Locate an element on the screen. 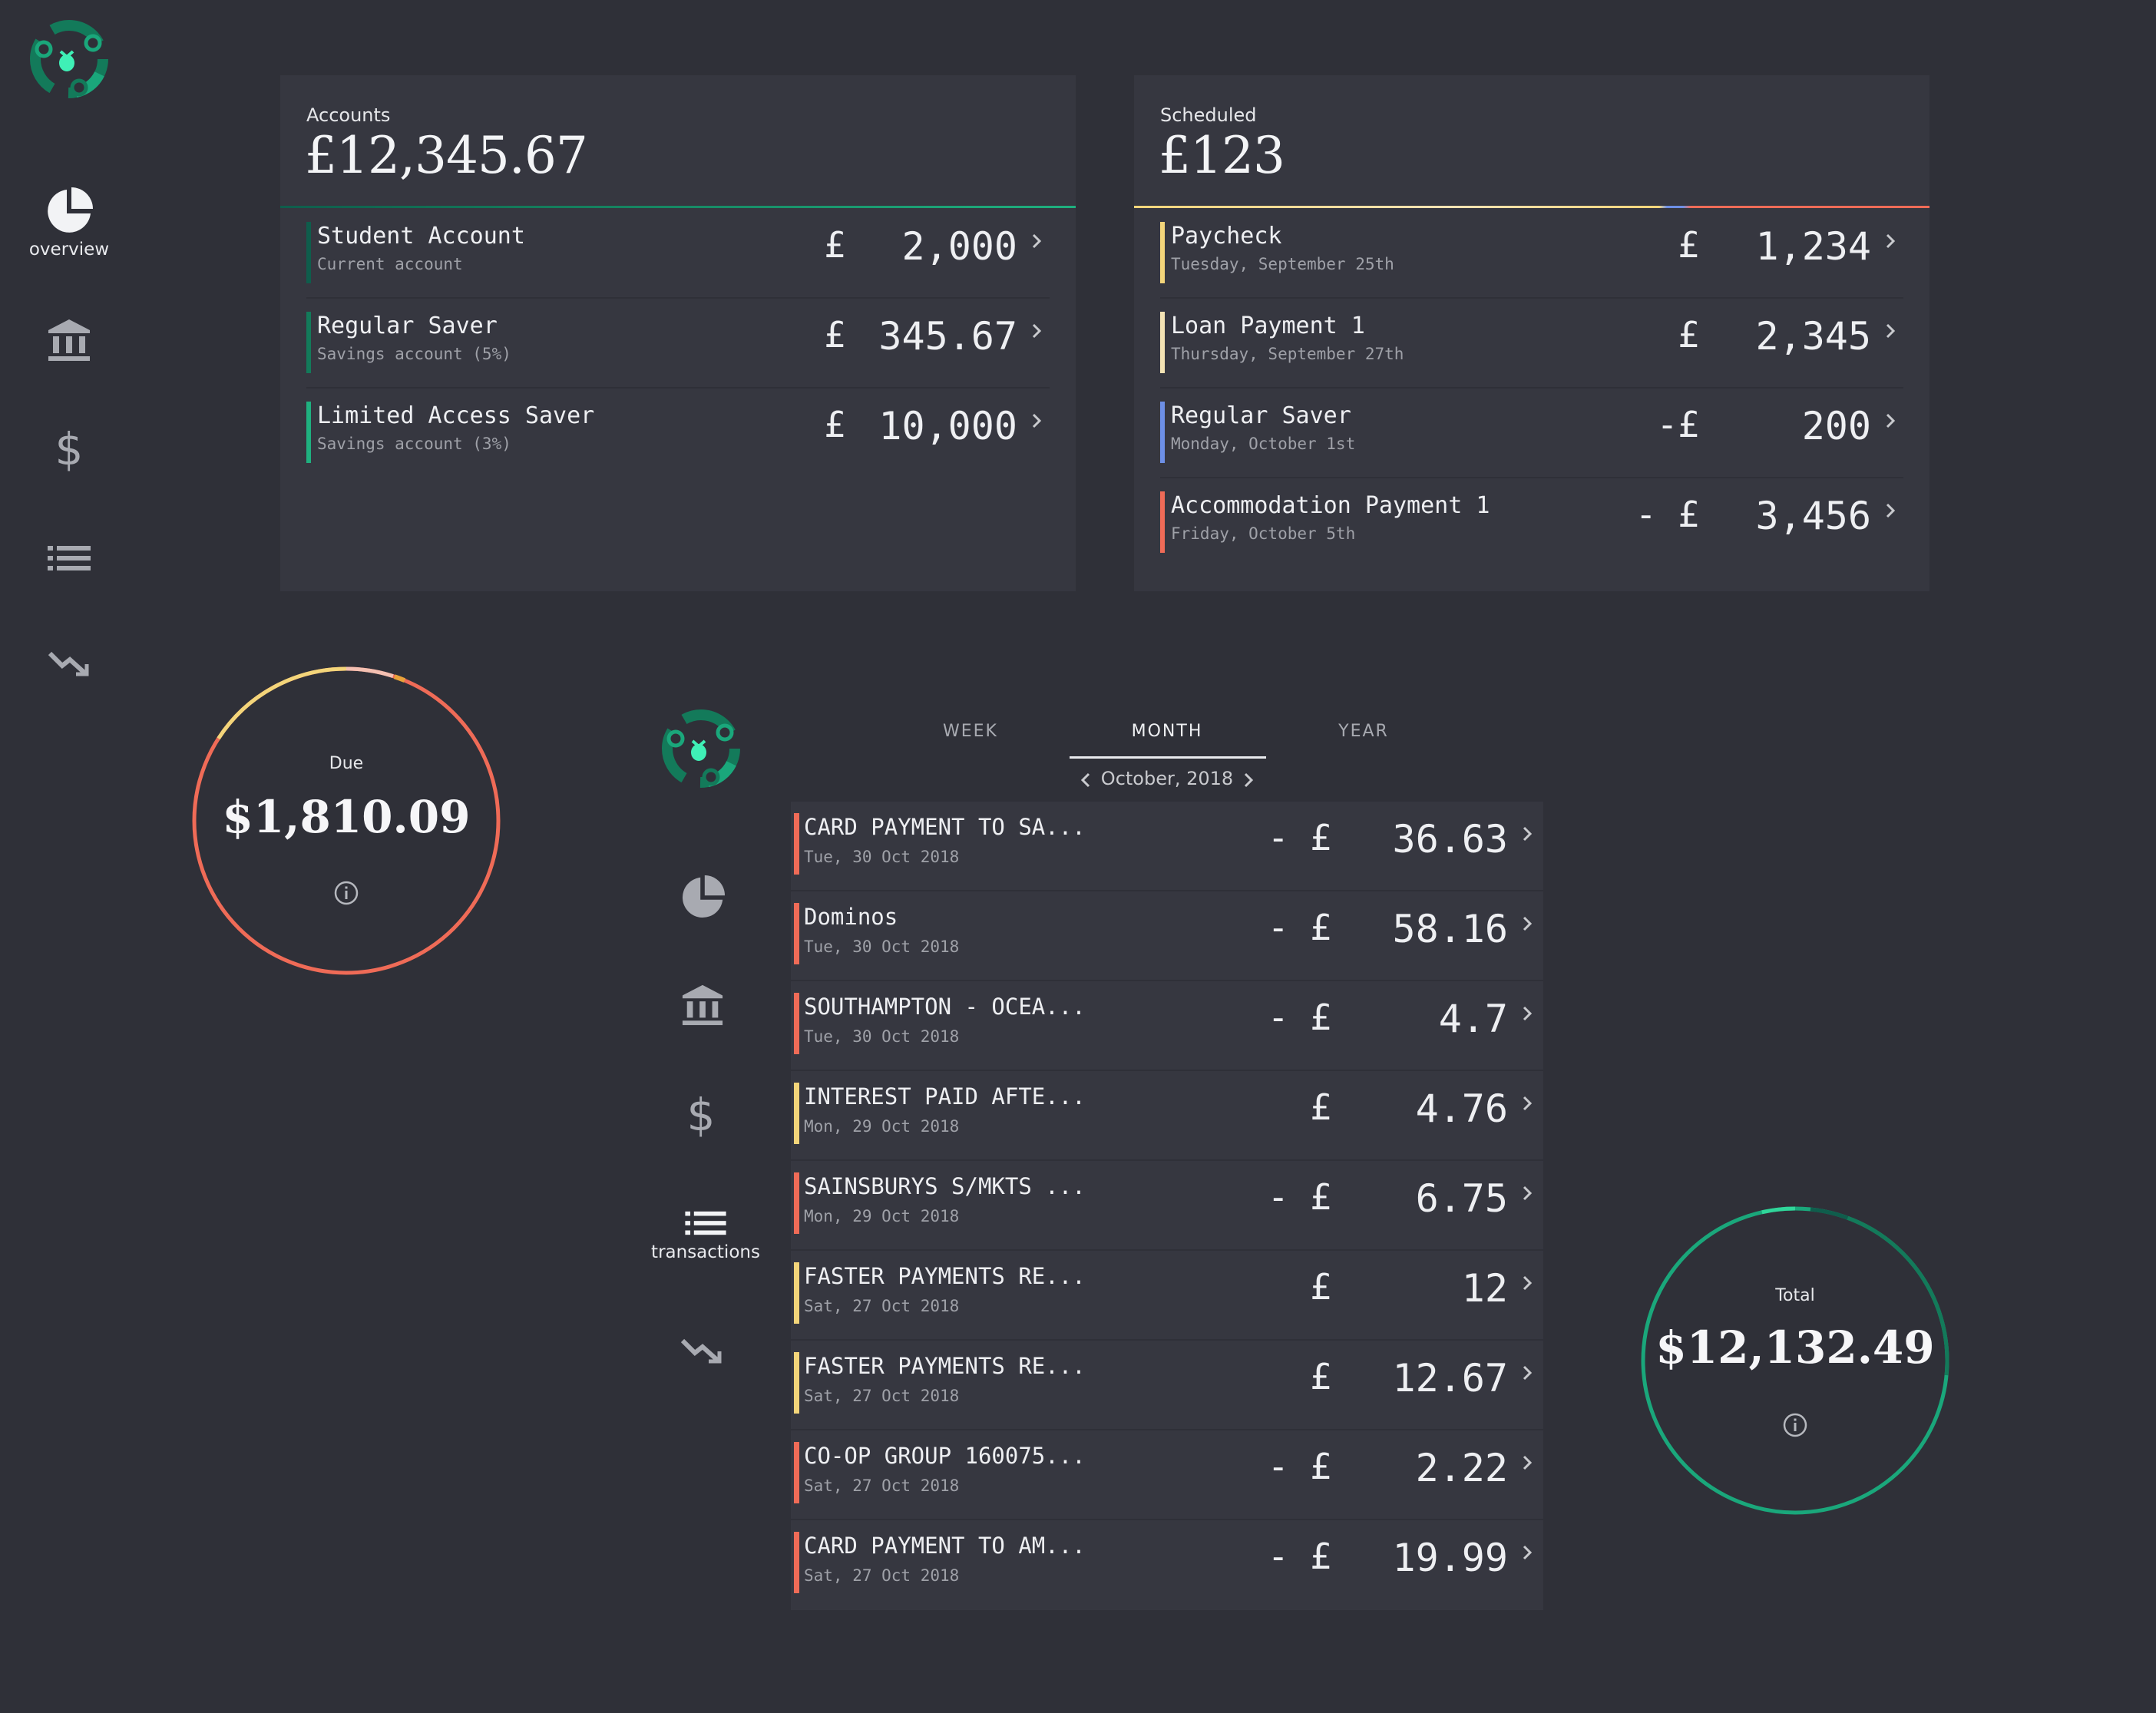  accounts-divider is located at coordinates (678, 207).